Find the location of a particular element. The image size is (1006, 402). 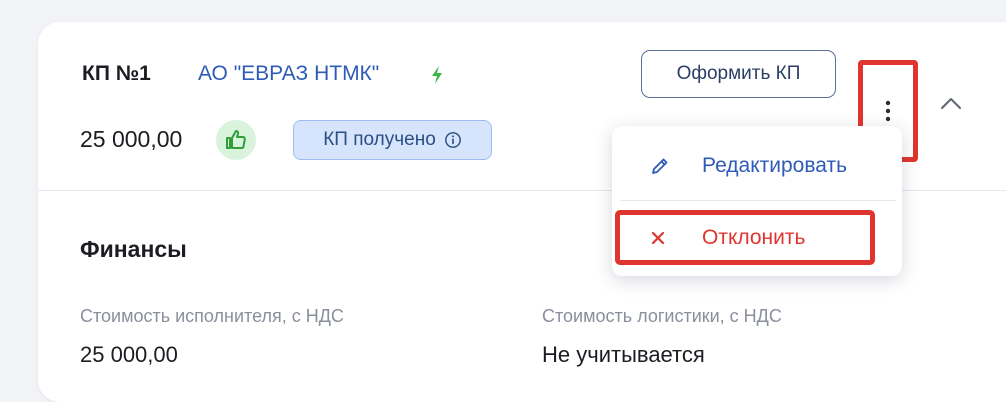

menu-item-reject-label: Отклонить is located at coordinates (754, 237).